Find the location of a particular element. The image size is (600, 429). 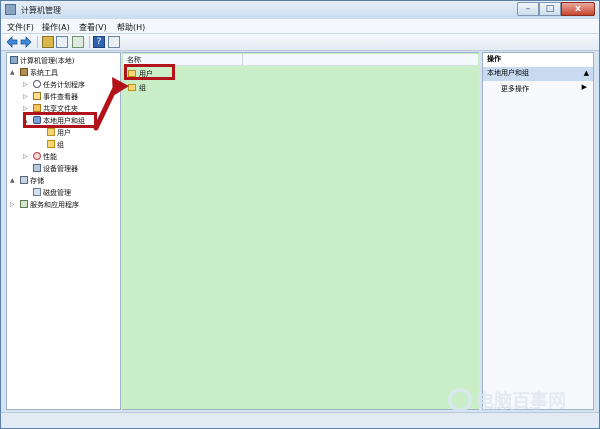

actions-section-local-users-groups: 本地用户和组 ▲ is located at coordinates (538, 74).